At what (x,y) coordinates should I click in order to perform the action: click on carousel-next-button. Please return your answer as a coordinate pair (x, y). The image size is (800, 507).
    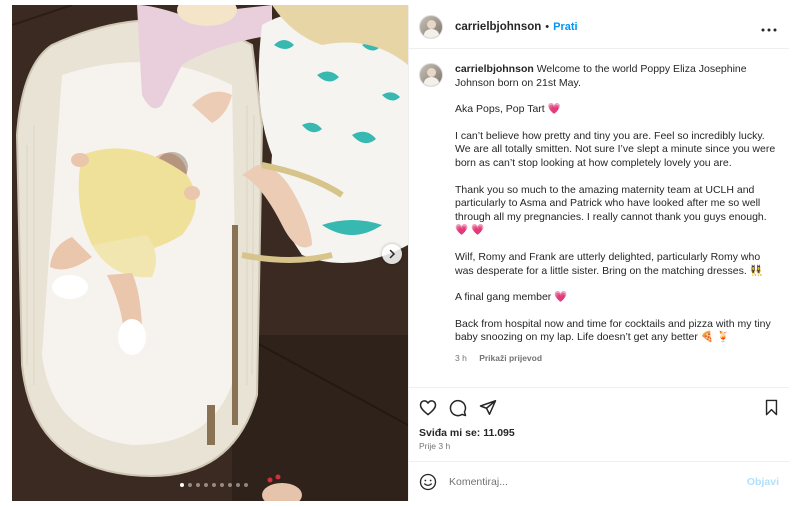
    Looking at the image, I should click on (392, 254).